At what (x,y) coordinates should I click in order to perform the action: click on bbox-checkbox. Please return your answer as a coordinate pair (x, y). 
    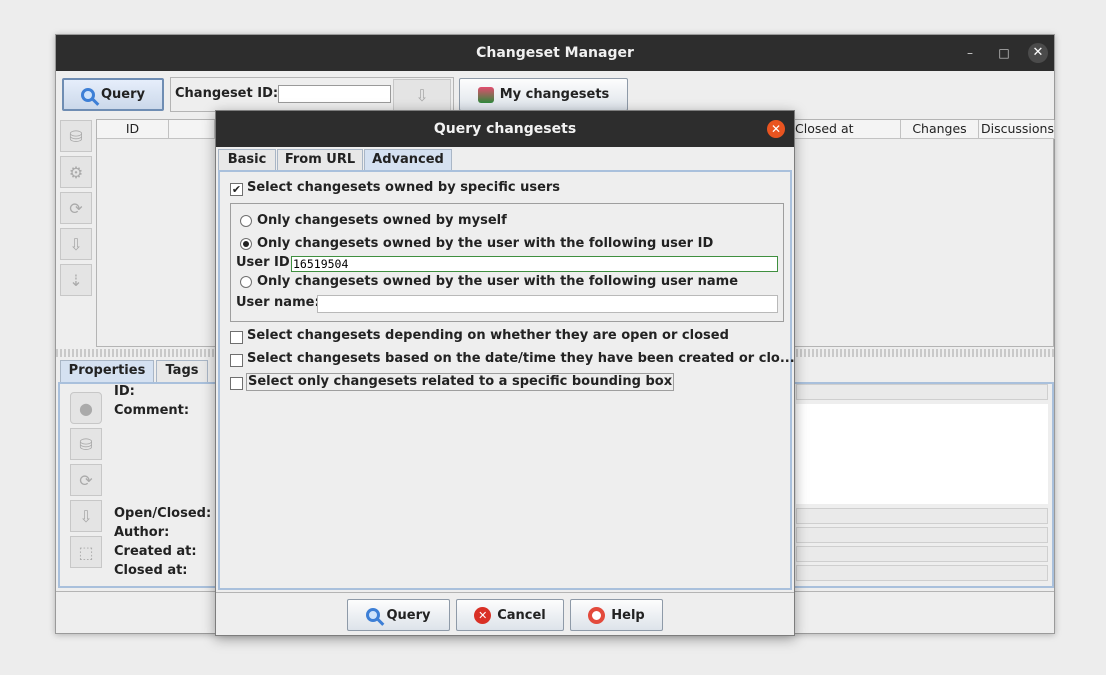
    Looking at the image, I should click on (236, 383).